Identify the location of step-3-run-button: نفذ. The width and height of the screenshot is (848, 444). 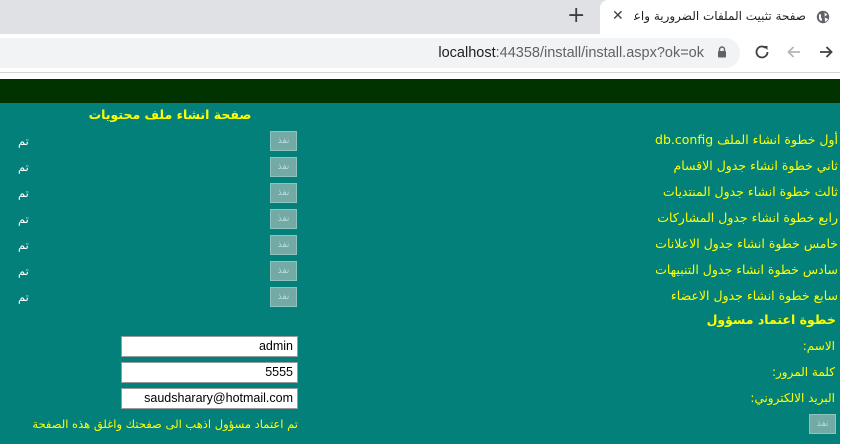
(283, 193).